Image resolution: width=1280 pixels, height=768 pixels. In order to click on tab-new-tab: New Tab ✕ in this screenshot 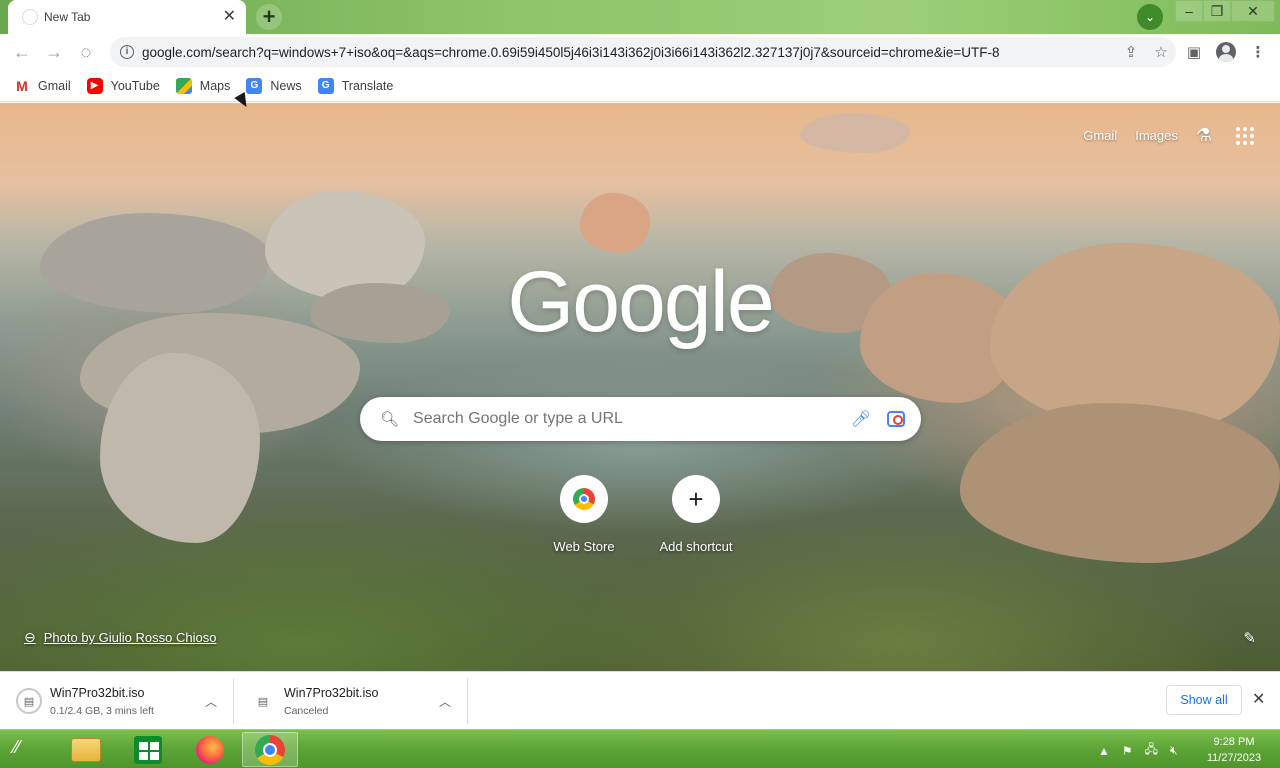, I will do `click(127, 17)`.